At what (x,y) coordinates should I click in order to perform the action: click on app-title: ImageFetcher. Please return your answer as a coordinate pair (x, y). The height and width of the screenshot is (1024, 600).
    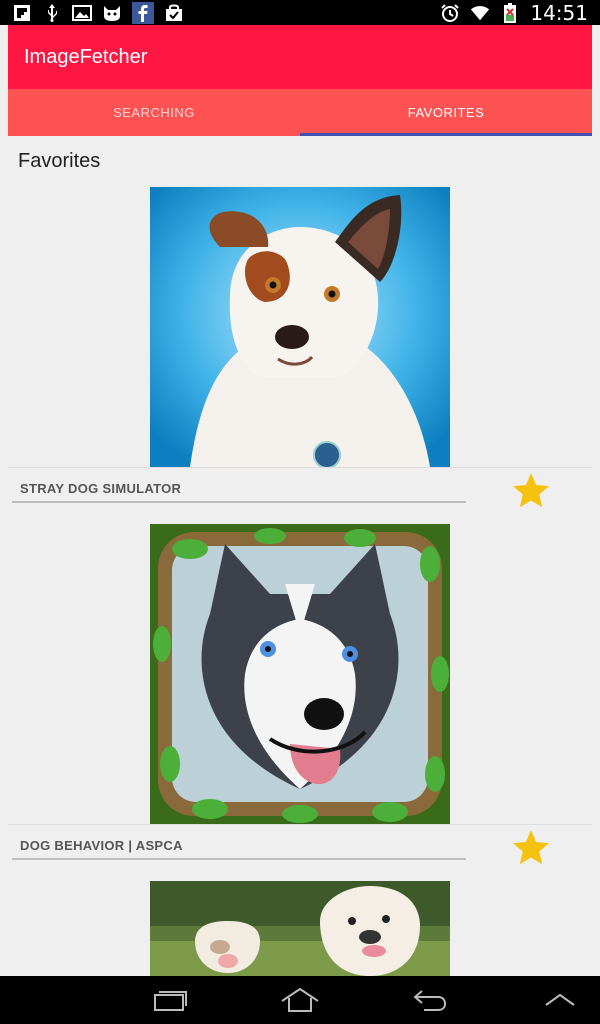
    Looking at the image, I should click on (86, 56).